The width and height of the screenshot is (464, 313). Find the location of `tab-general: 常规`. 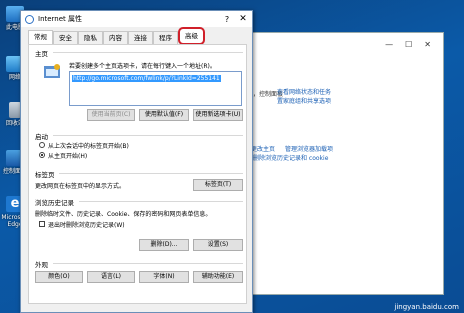

tab-general: 常规 is located at coordinates (40, 37).